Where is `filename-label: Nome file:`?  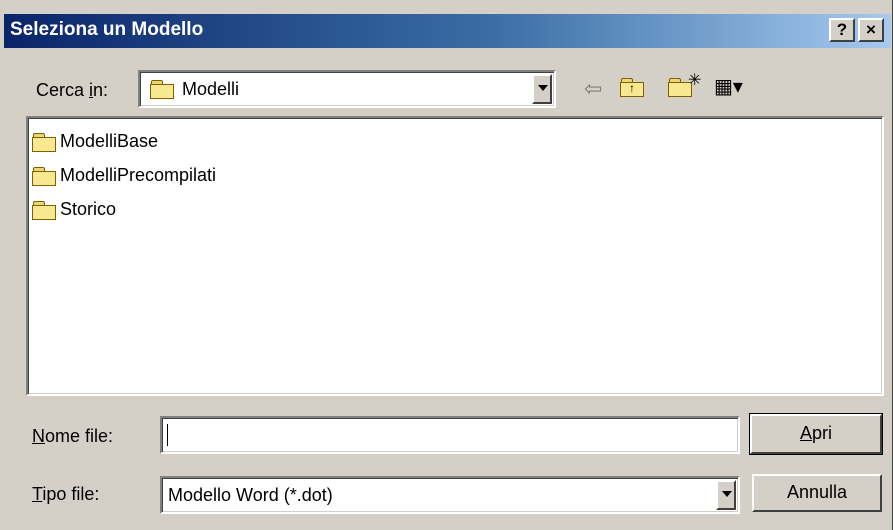 filename-label: Nome file: is located at coordinates (73, 436).